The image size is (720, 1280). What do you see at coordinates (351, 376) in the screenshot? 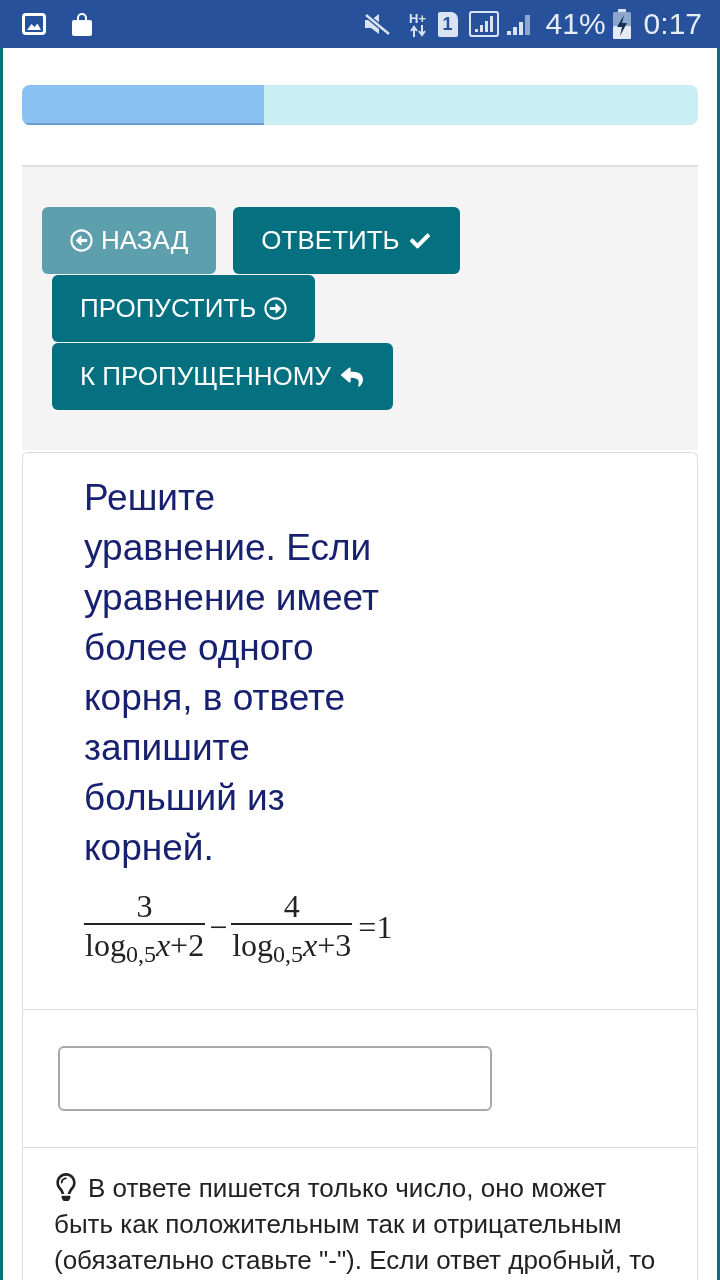
I see `reply-arrow-icon` at bounding box center [351, 376].